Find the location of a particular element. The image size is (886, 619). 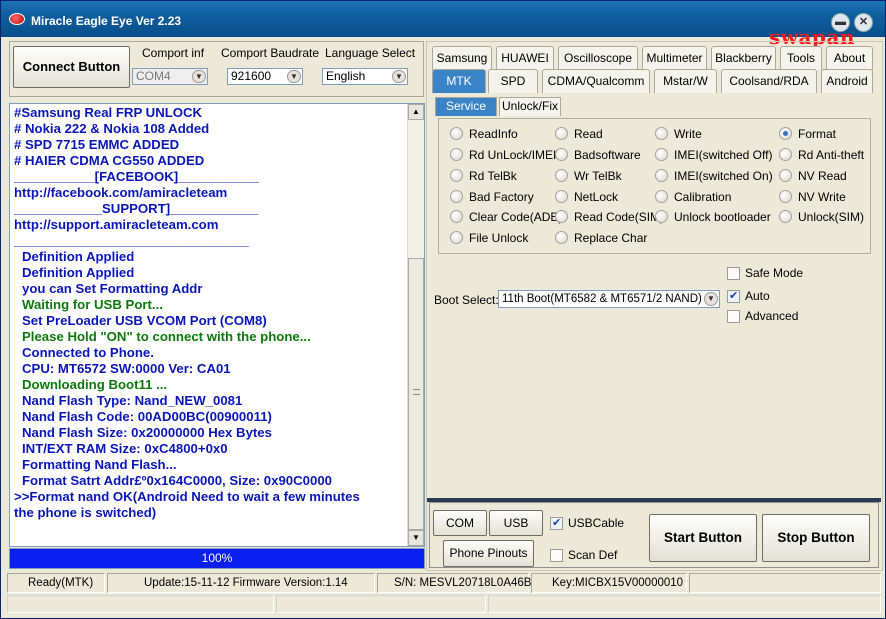

option-radio: Unlock bootloader is located at coordinates (713, 218).